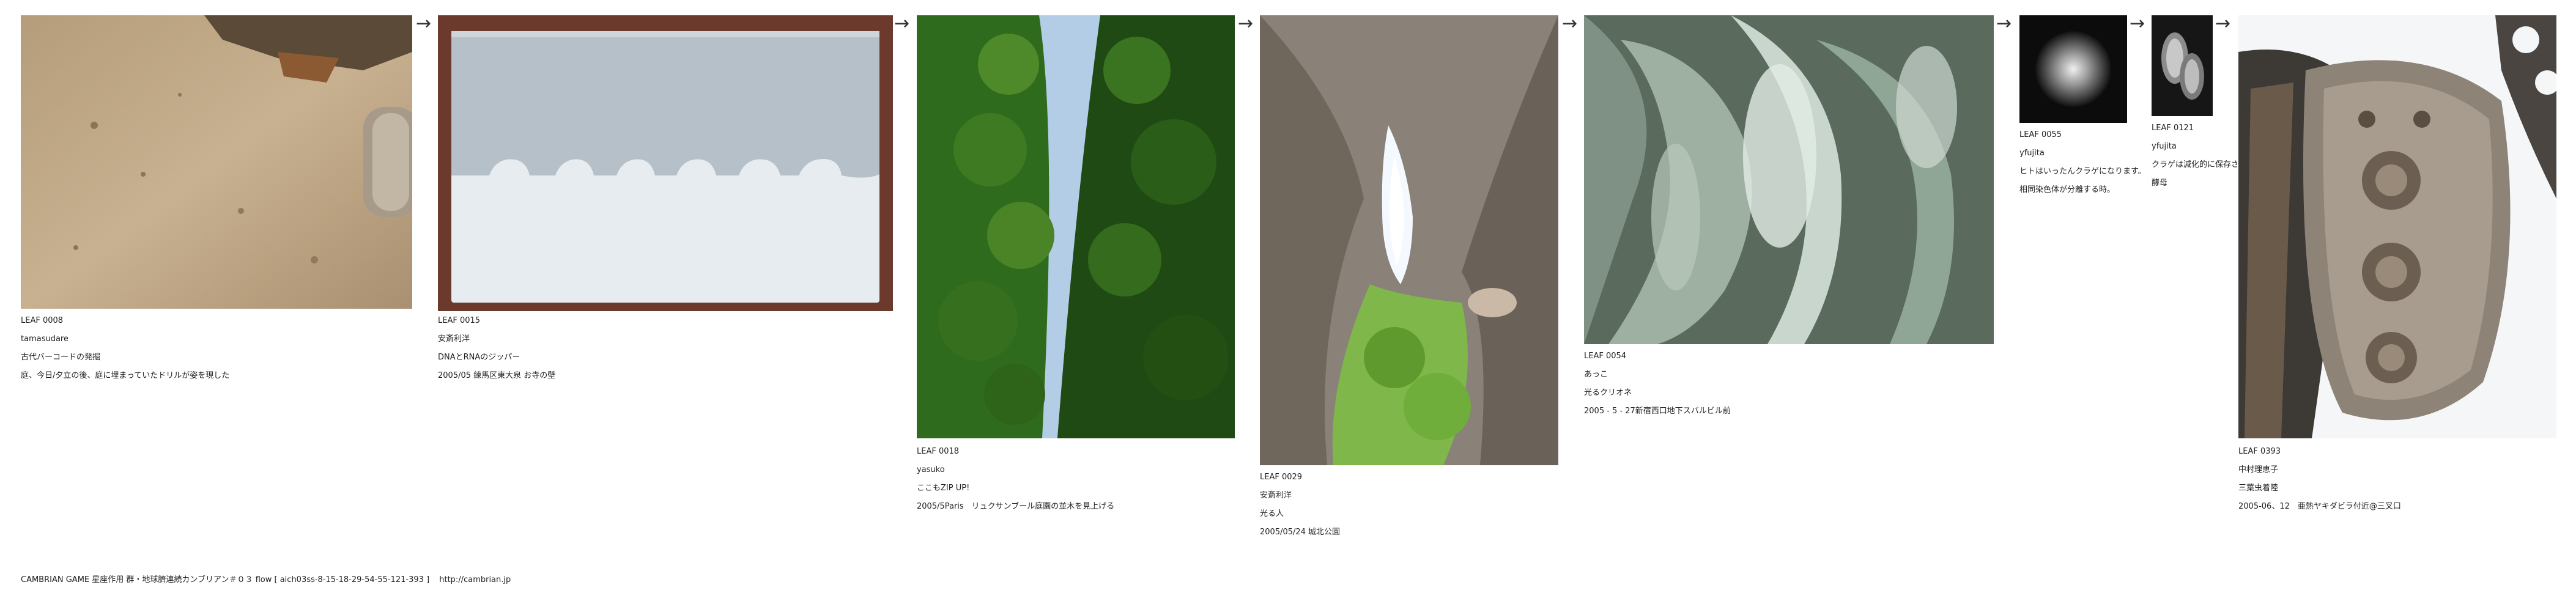  What do you see at coordinates (131, 321) in the screenshot?
I see `leaf-id: LEAF 0008` at bounding box center [131, 321].